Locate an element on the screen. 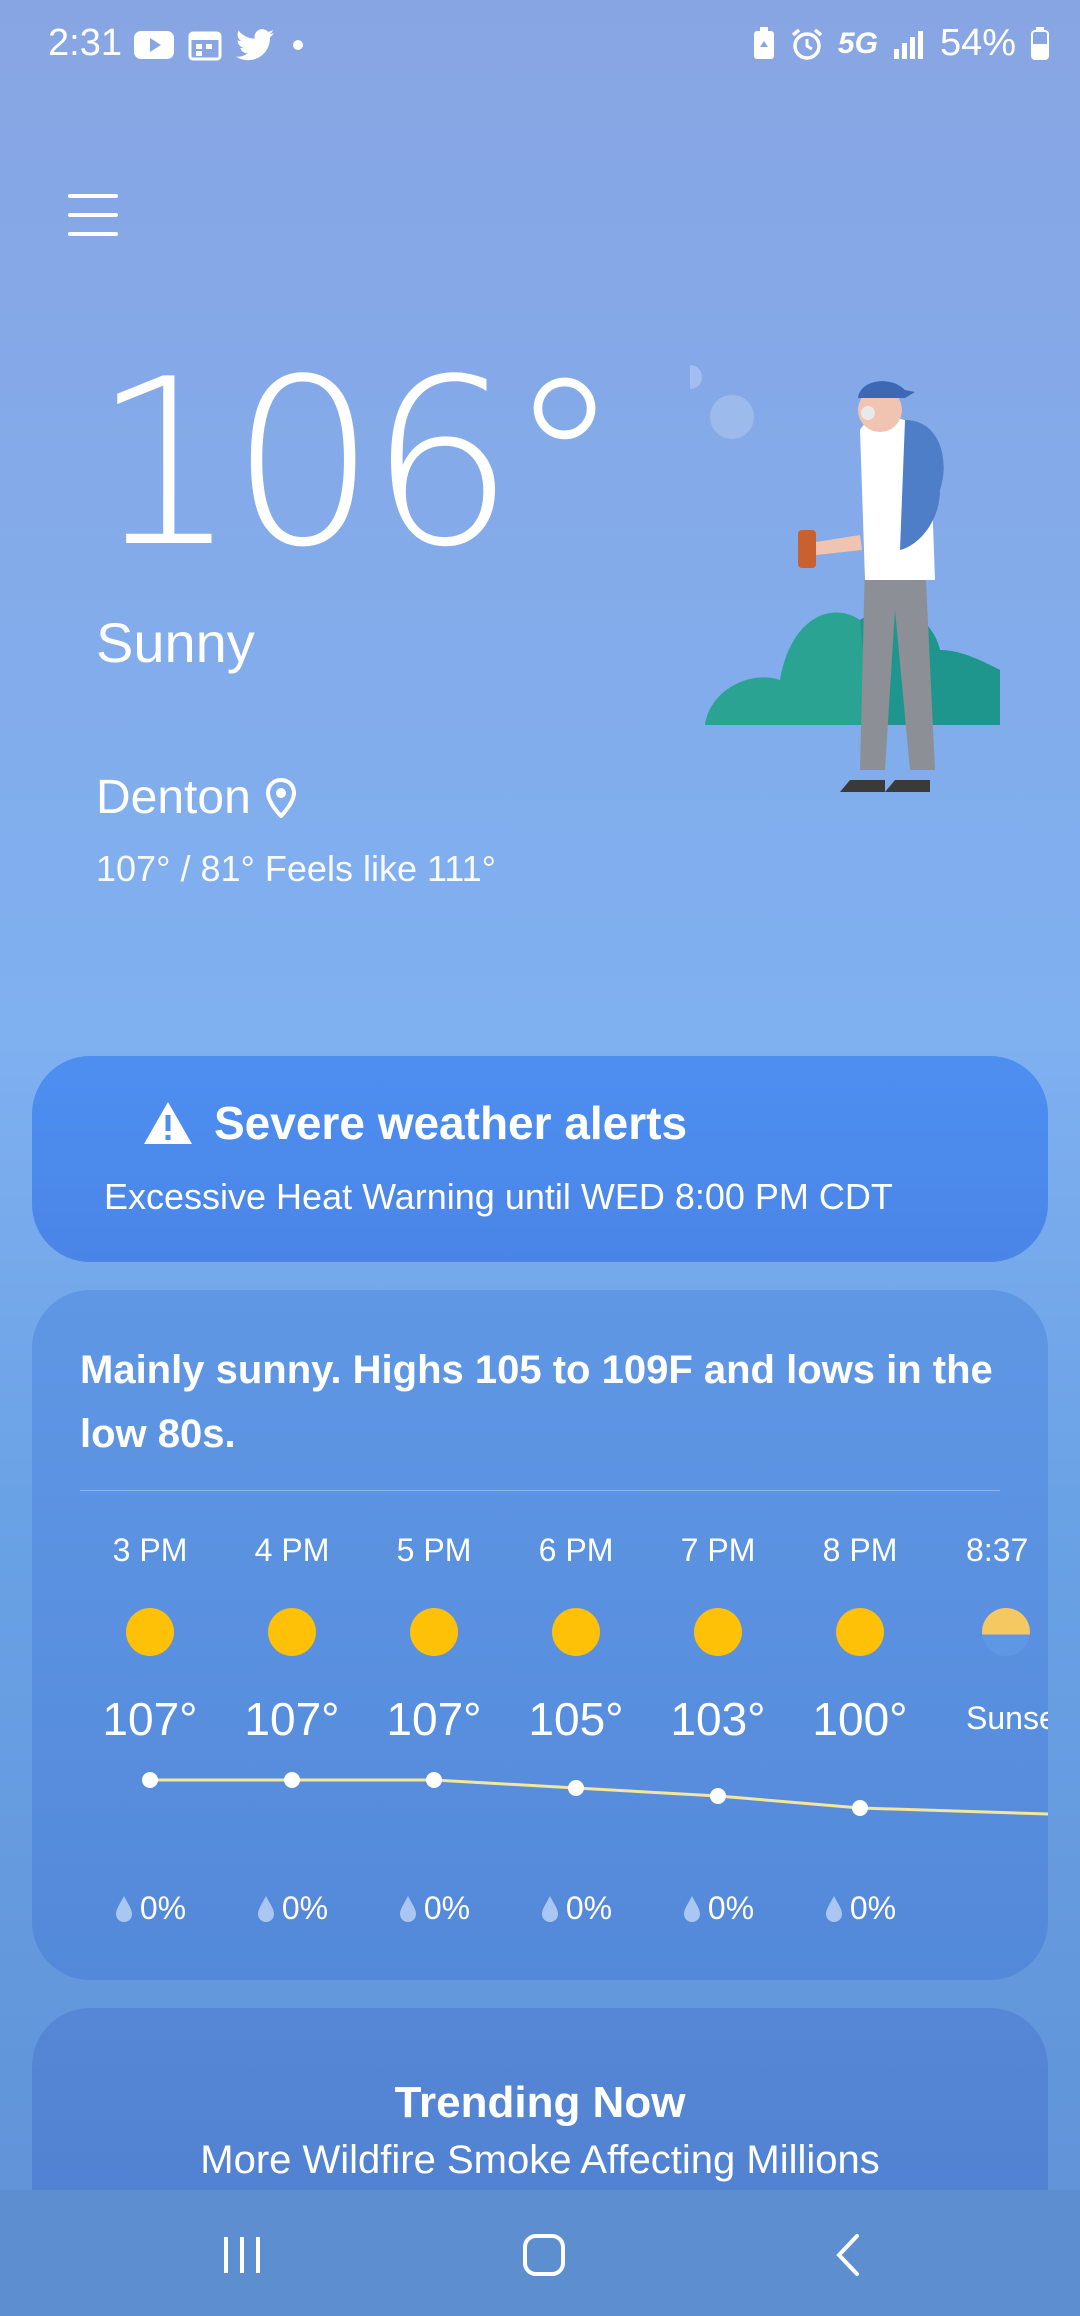 The image size is (1080, 2316). hour-time: 3 PM is located at coordinates (150, 1550).